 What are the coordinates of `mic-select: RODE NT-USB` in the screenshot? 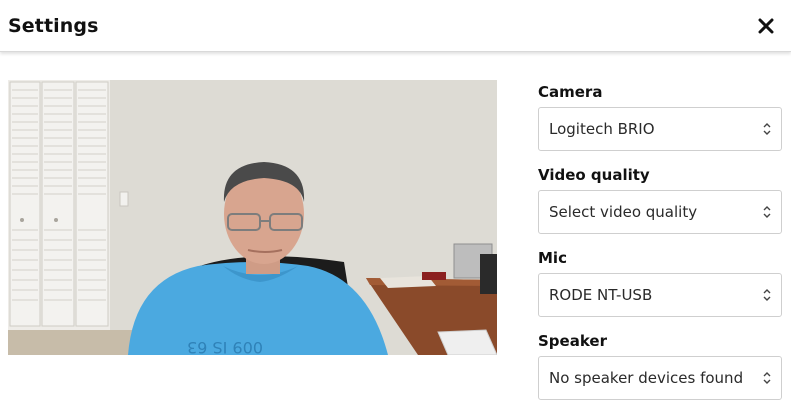 It's located at (660, 295).